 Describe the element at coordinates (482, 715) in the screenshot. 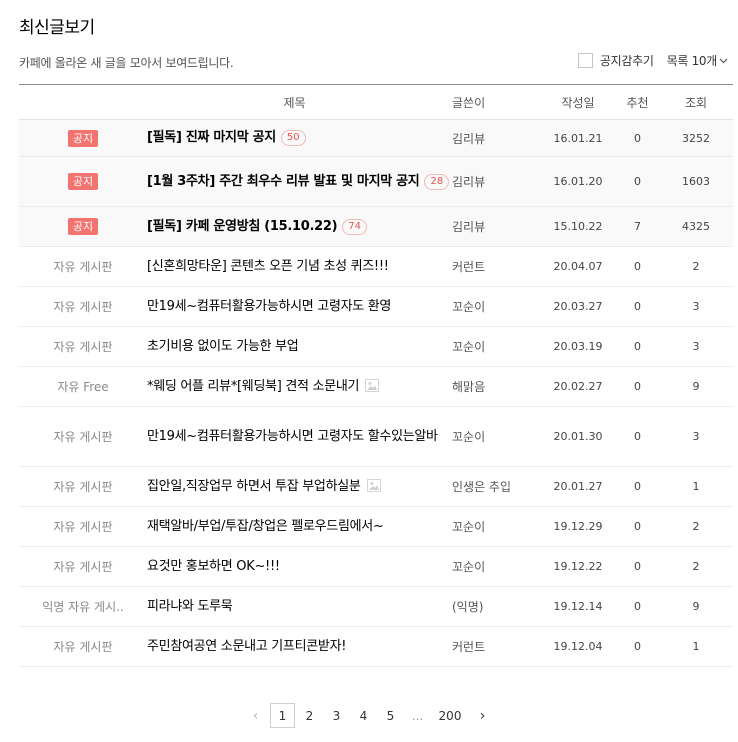

I see `next-page-button: ›` at that location.